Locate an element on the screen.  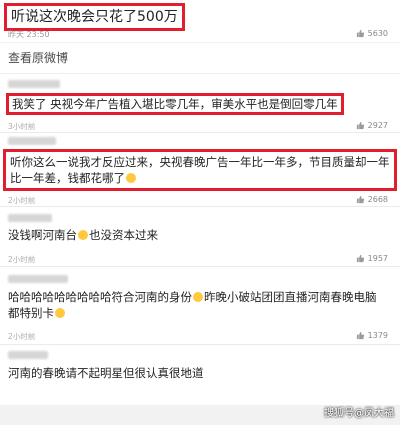
comment-text-after: 也没资本过来 is located at coordinates (123, 235).